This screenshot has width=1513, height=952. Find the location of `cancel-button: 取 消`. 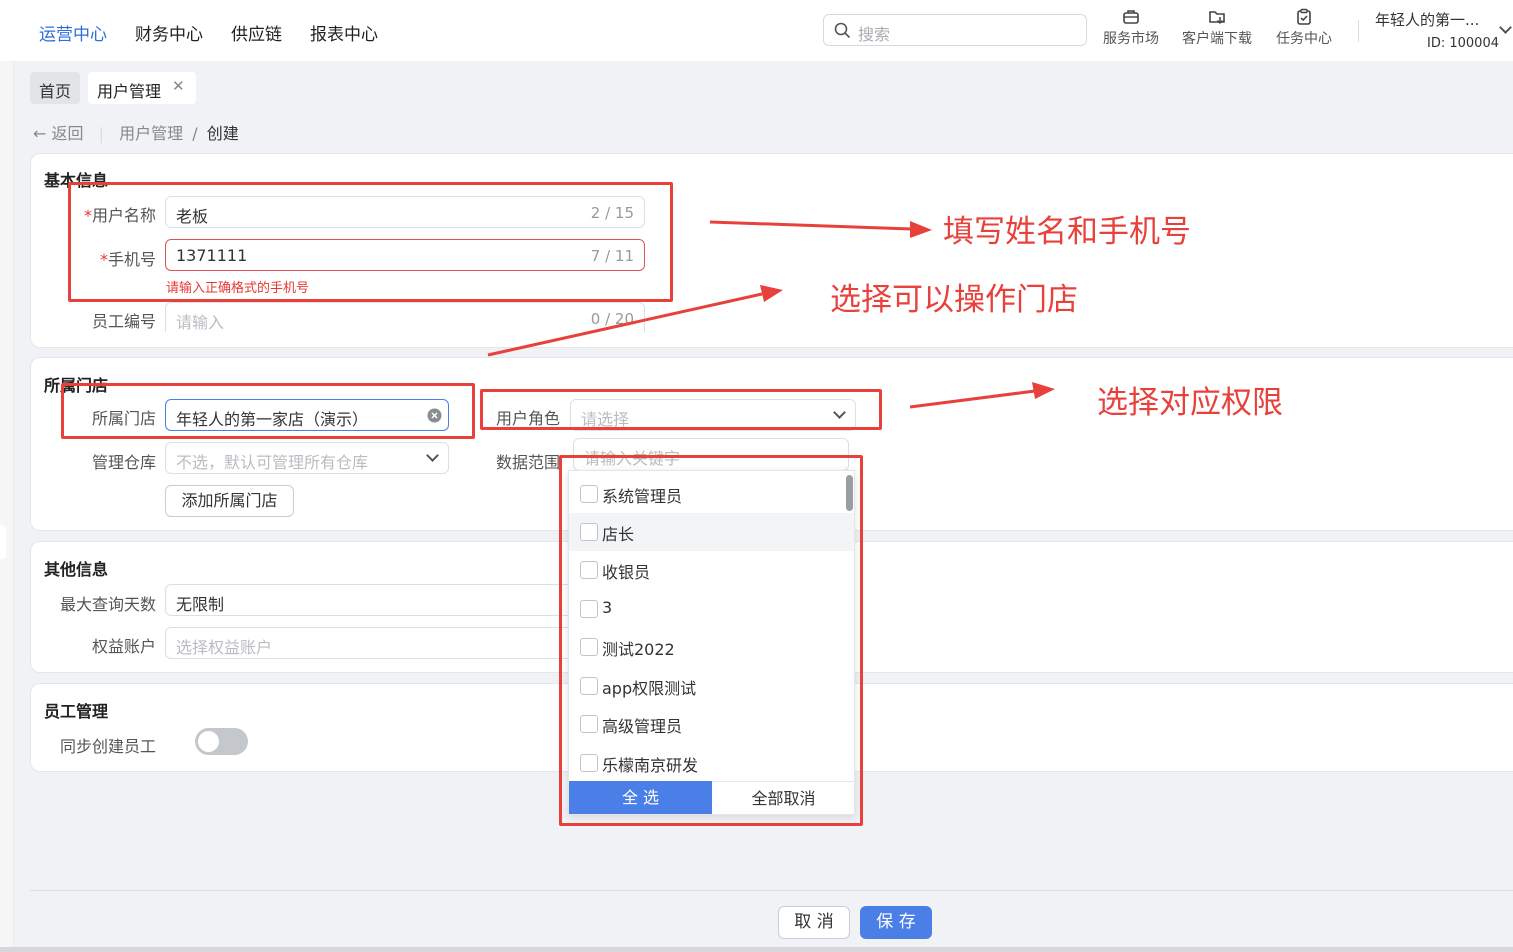

cancel-button: 取 消 is located at coordinates (814, 922).